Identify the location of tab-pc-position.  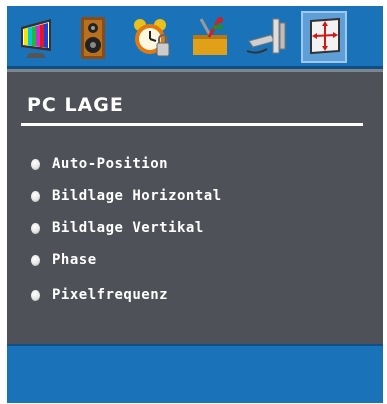
(324, 37).